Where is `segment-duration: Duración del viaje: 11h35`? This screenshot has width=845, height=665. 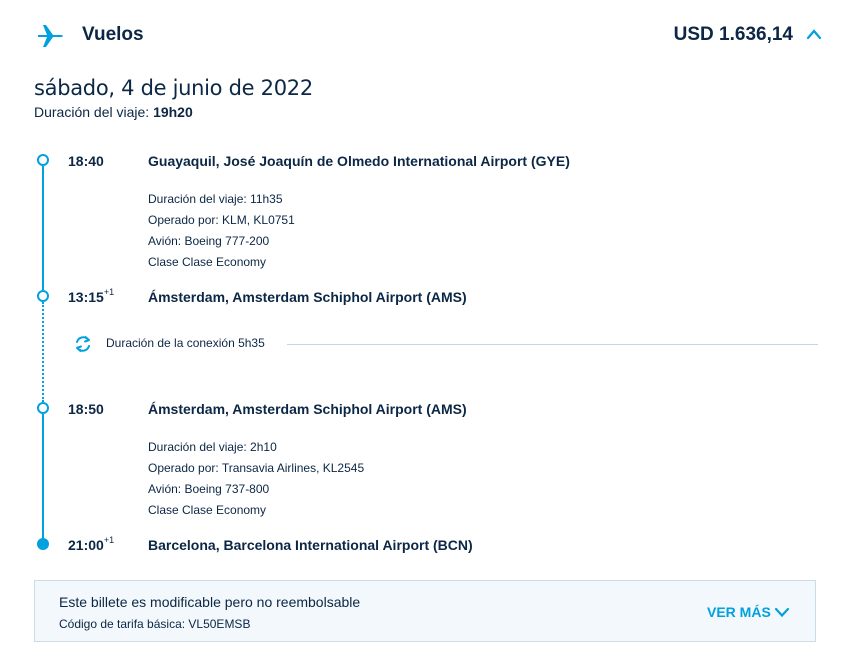 segment-duration: Duración del viaje: 11h35 is located at coordinates (215, 199).